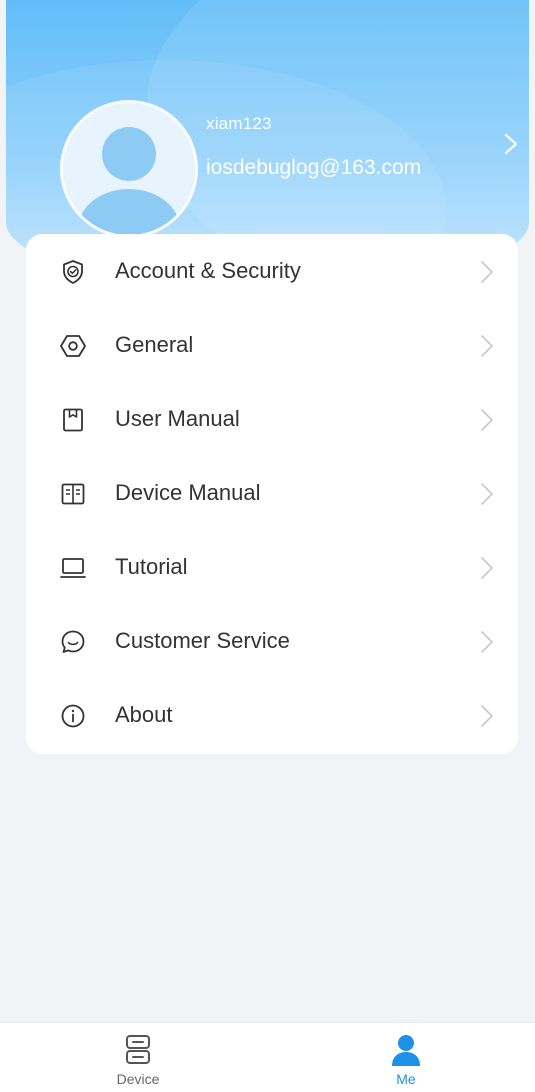 This screenshot has width=535, height=1092. What do you see at coordinates (73, 346) in the screenshot?
I see `hexagon-settings-icon` at bounding box center [73, 346].